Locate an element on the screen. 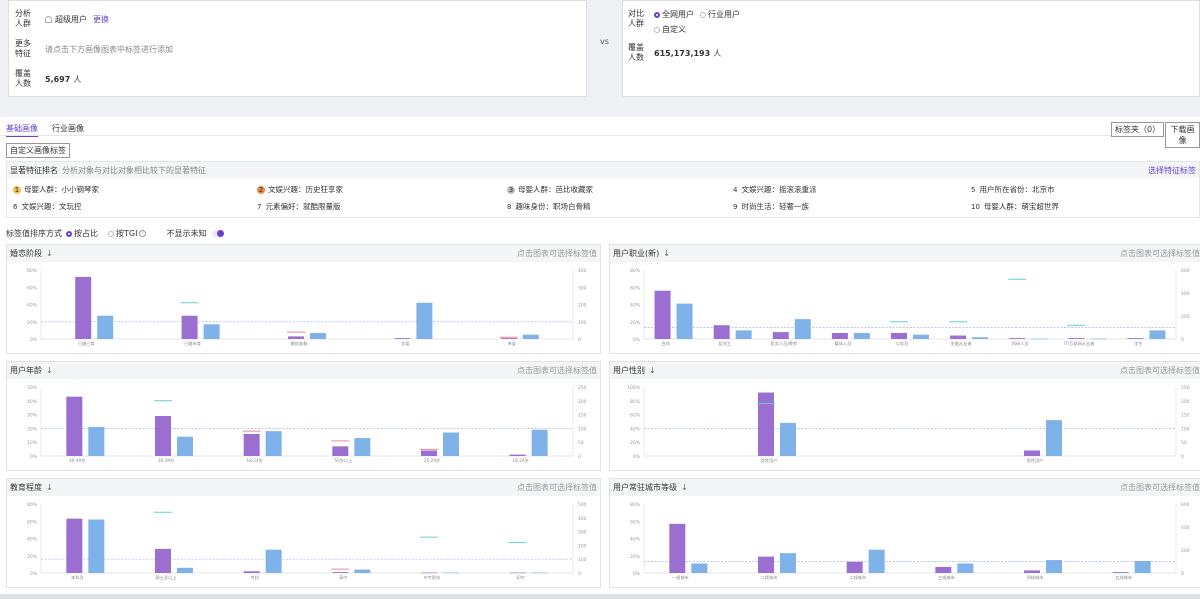 The width and height of the screenshot is (1200, 599). feature-item: 10 母婴人群：萌宝超世界 is located at coordinates (1015, 206).